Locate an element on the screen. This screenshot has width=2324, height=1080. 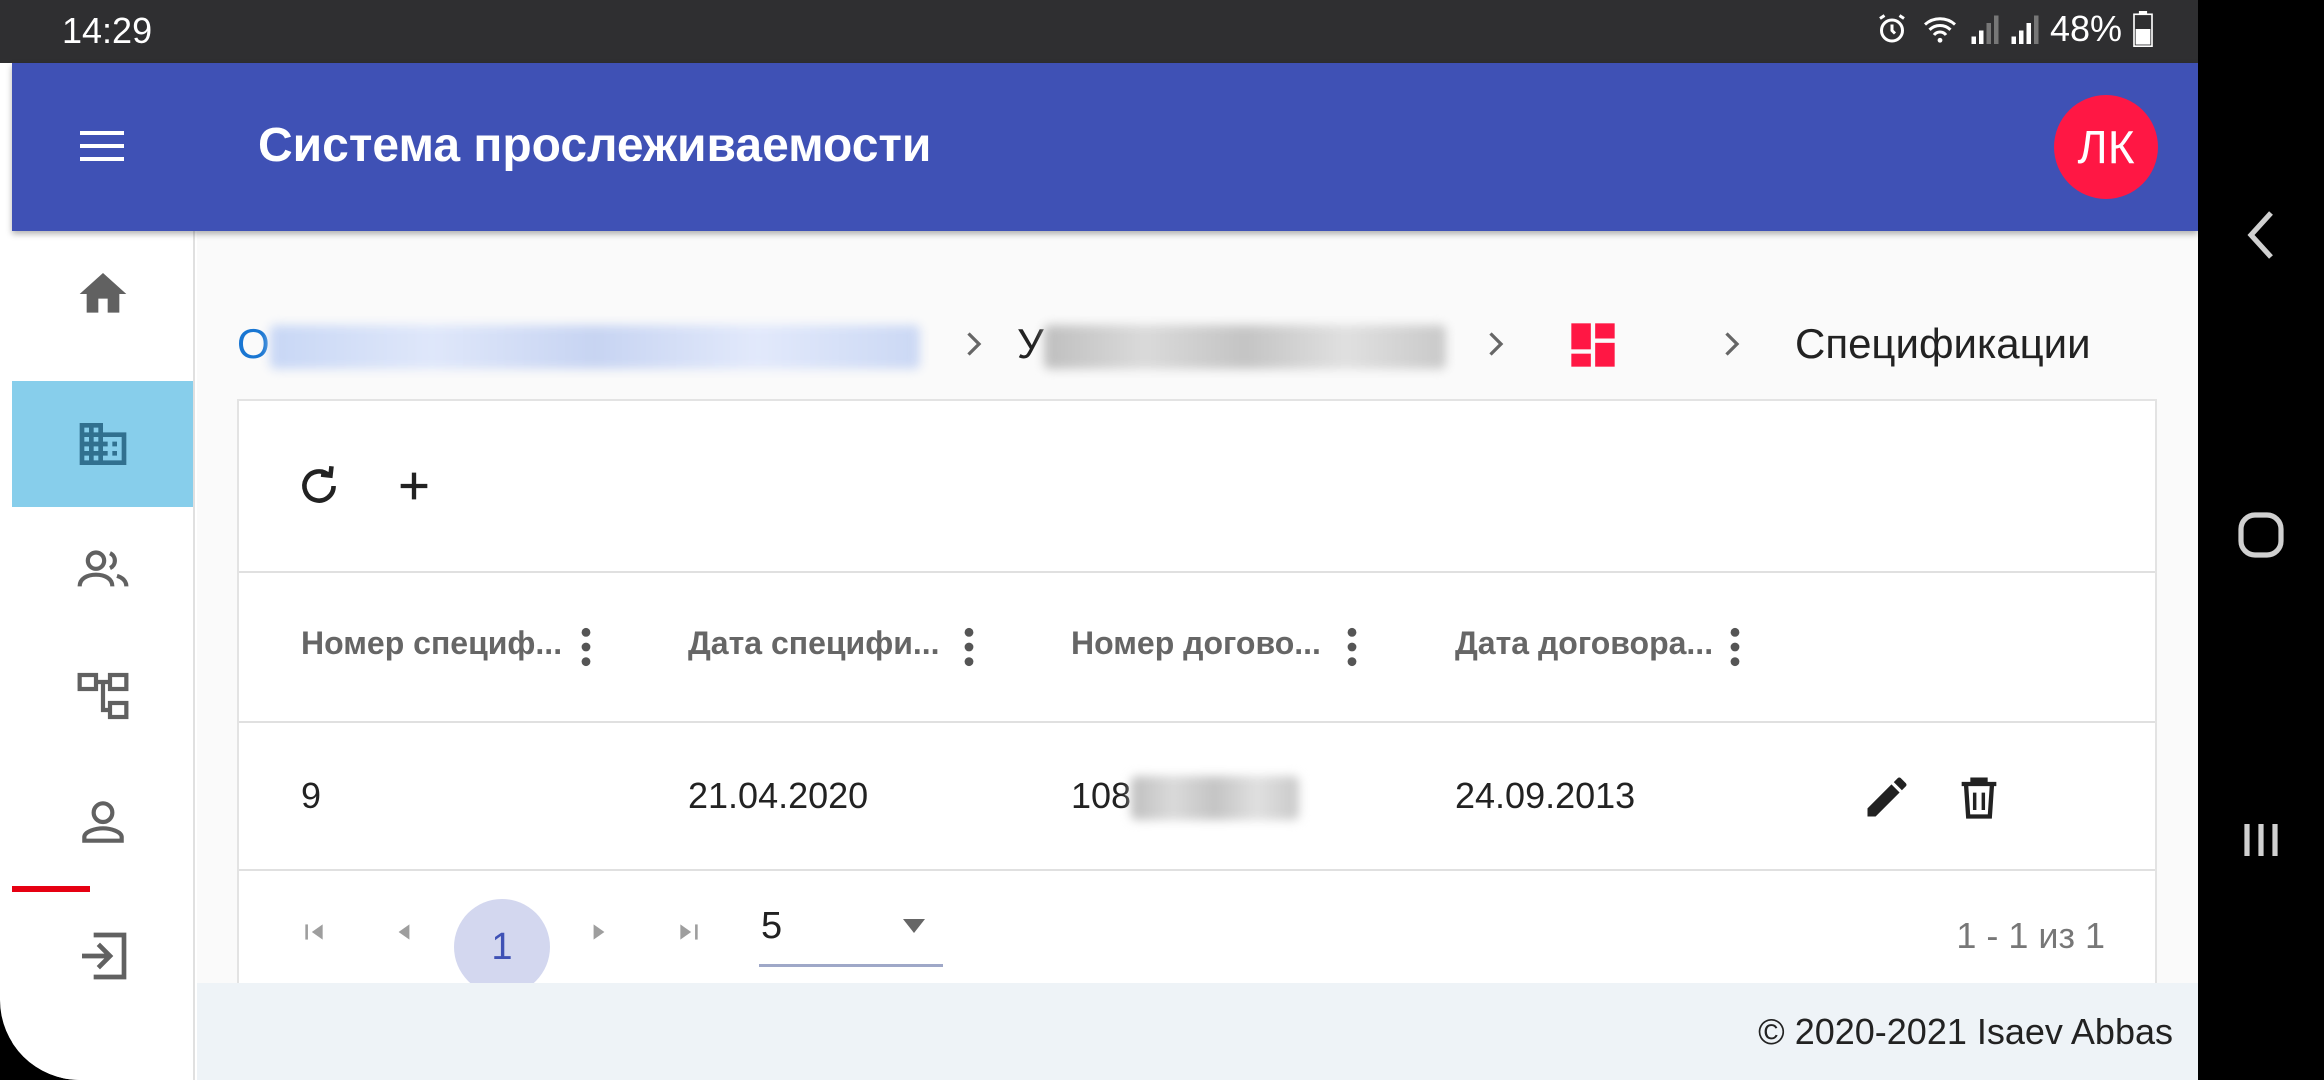
add-icon is located at coordinates (414, 486).